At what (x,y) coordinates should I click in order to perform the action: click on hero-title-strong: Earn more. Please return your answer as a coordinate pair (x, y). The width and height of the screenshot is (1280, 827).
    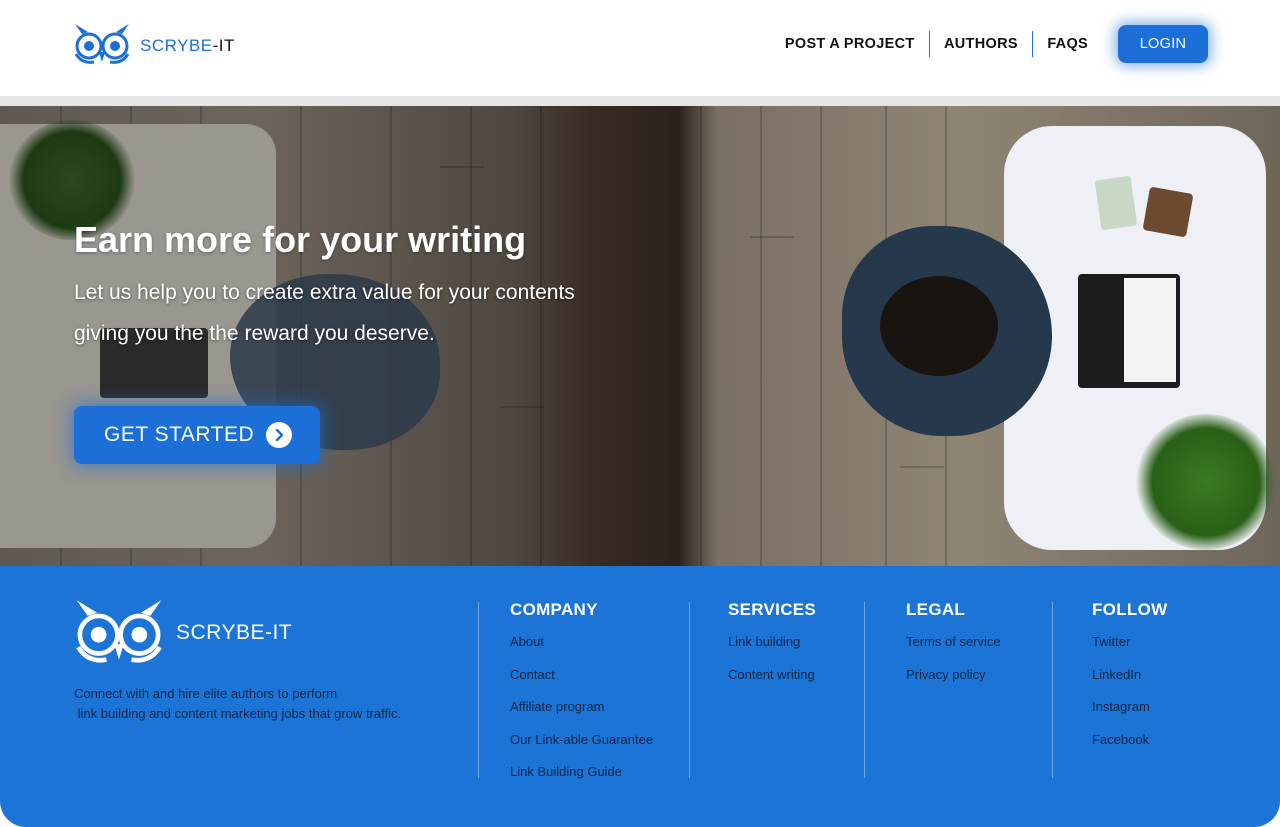
    Looking at the image, I should click on (163, 239).